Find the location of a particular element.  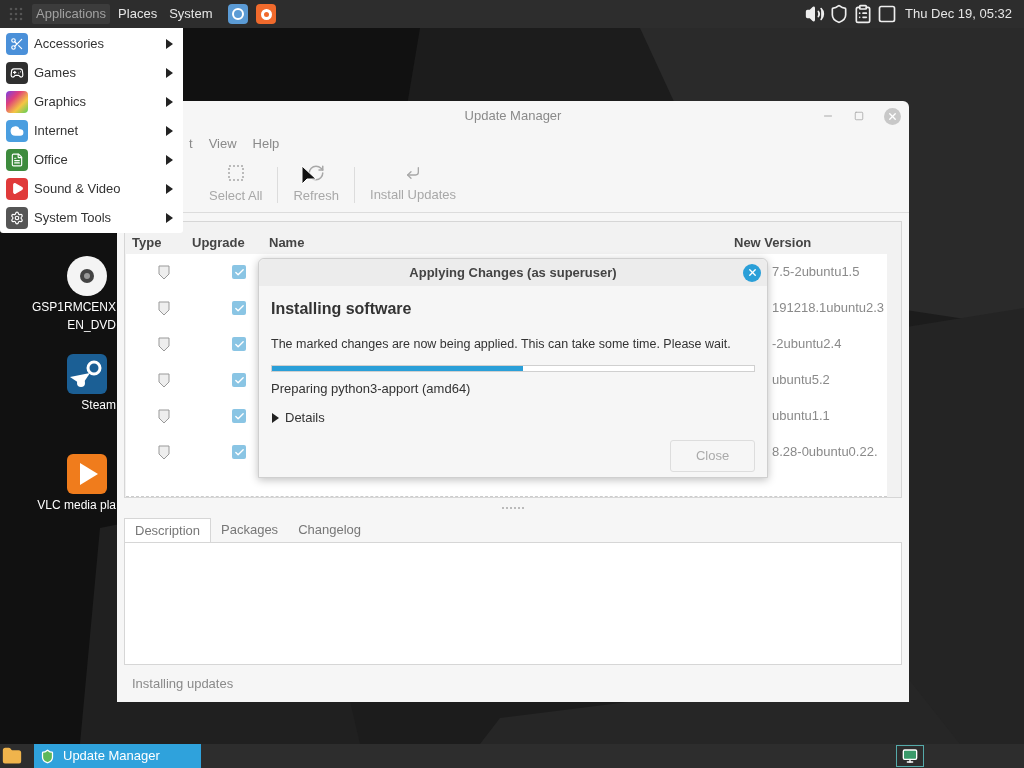

gamepad-icon is located at coordinates (17, 72).